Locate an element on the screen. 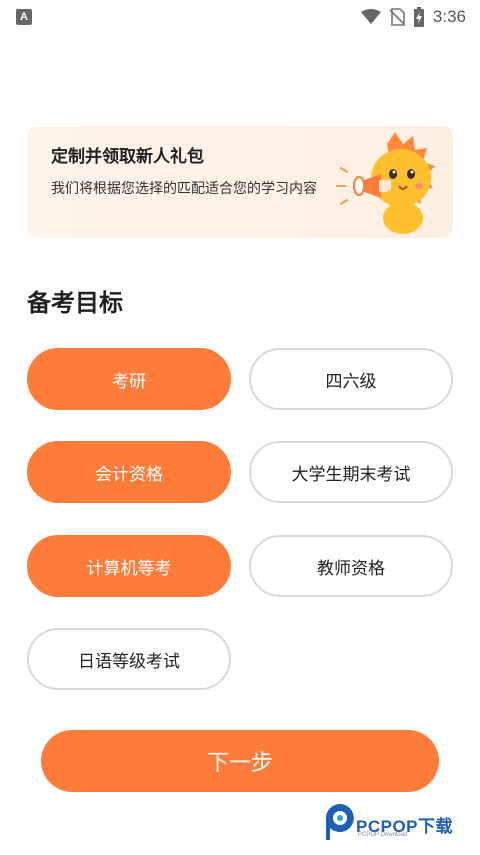 Image resolution: width=480 pixels, height=855 pixels. battery-charging-icon is located at coordinates (418, 17).